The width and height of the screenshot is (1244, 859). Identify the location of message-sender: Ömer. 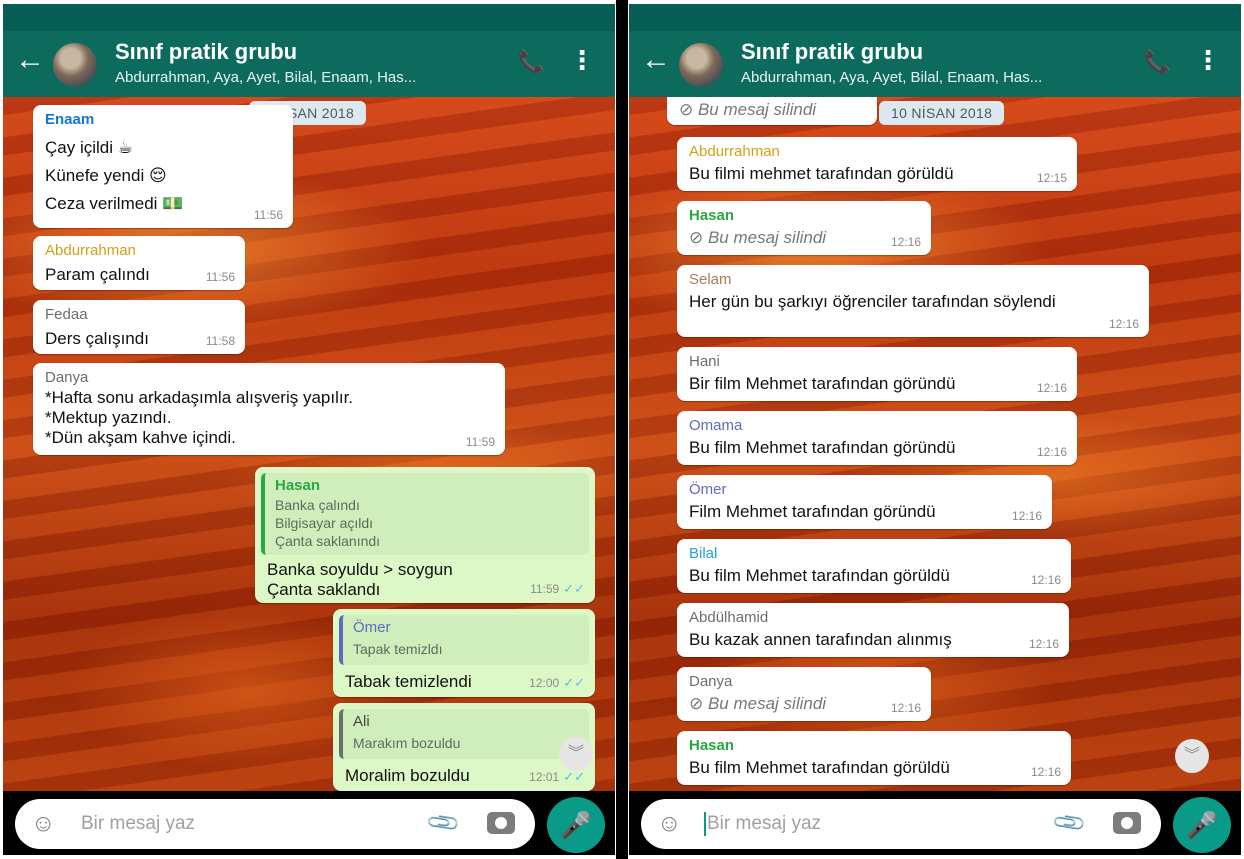
(708, 489).